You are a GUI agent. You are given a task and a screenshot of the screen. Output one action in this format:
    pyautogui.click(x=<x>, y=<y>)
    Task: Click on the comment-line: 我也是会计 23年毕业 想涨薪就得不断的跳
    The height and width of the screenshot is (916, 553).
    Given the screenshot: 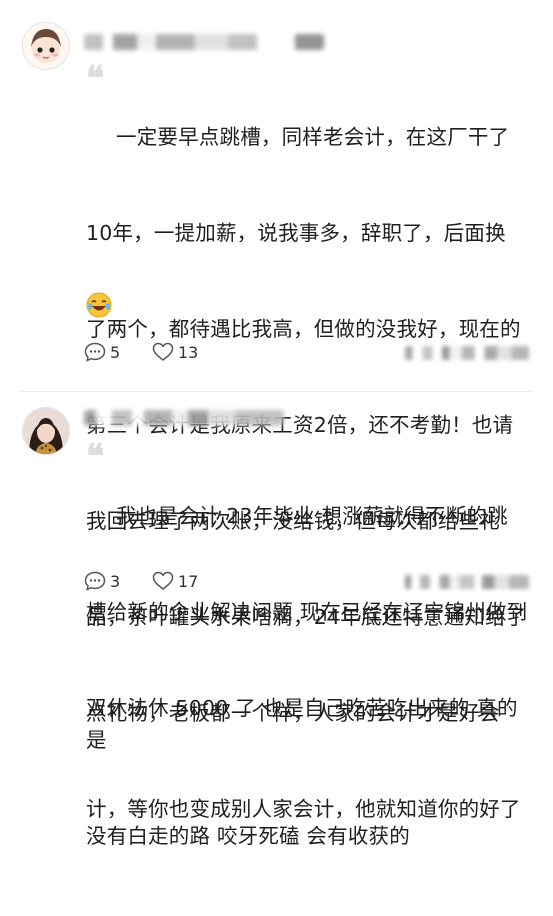 What is the action you would take?
    pyautogui.click(x=312, y=516)
    